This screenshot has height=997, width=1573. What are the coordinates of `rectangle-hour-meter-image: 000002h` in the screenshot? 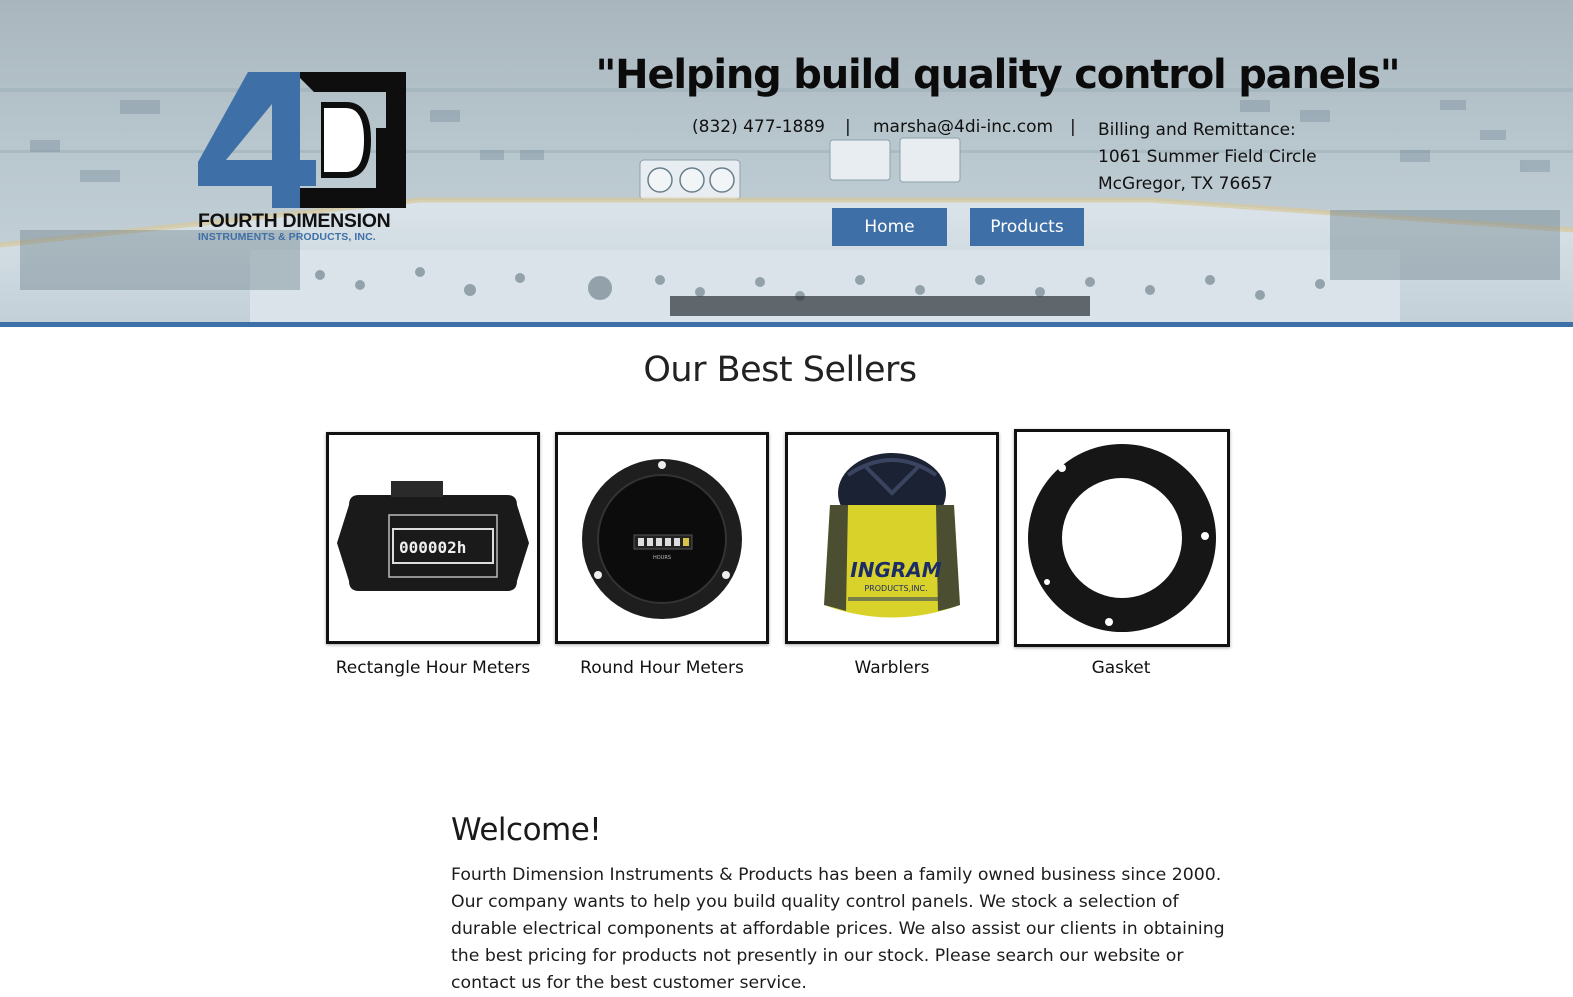 It's located at (433, 536).